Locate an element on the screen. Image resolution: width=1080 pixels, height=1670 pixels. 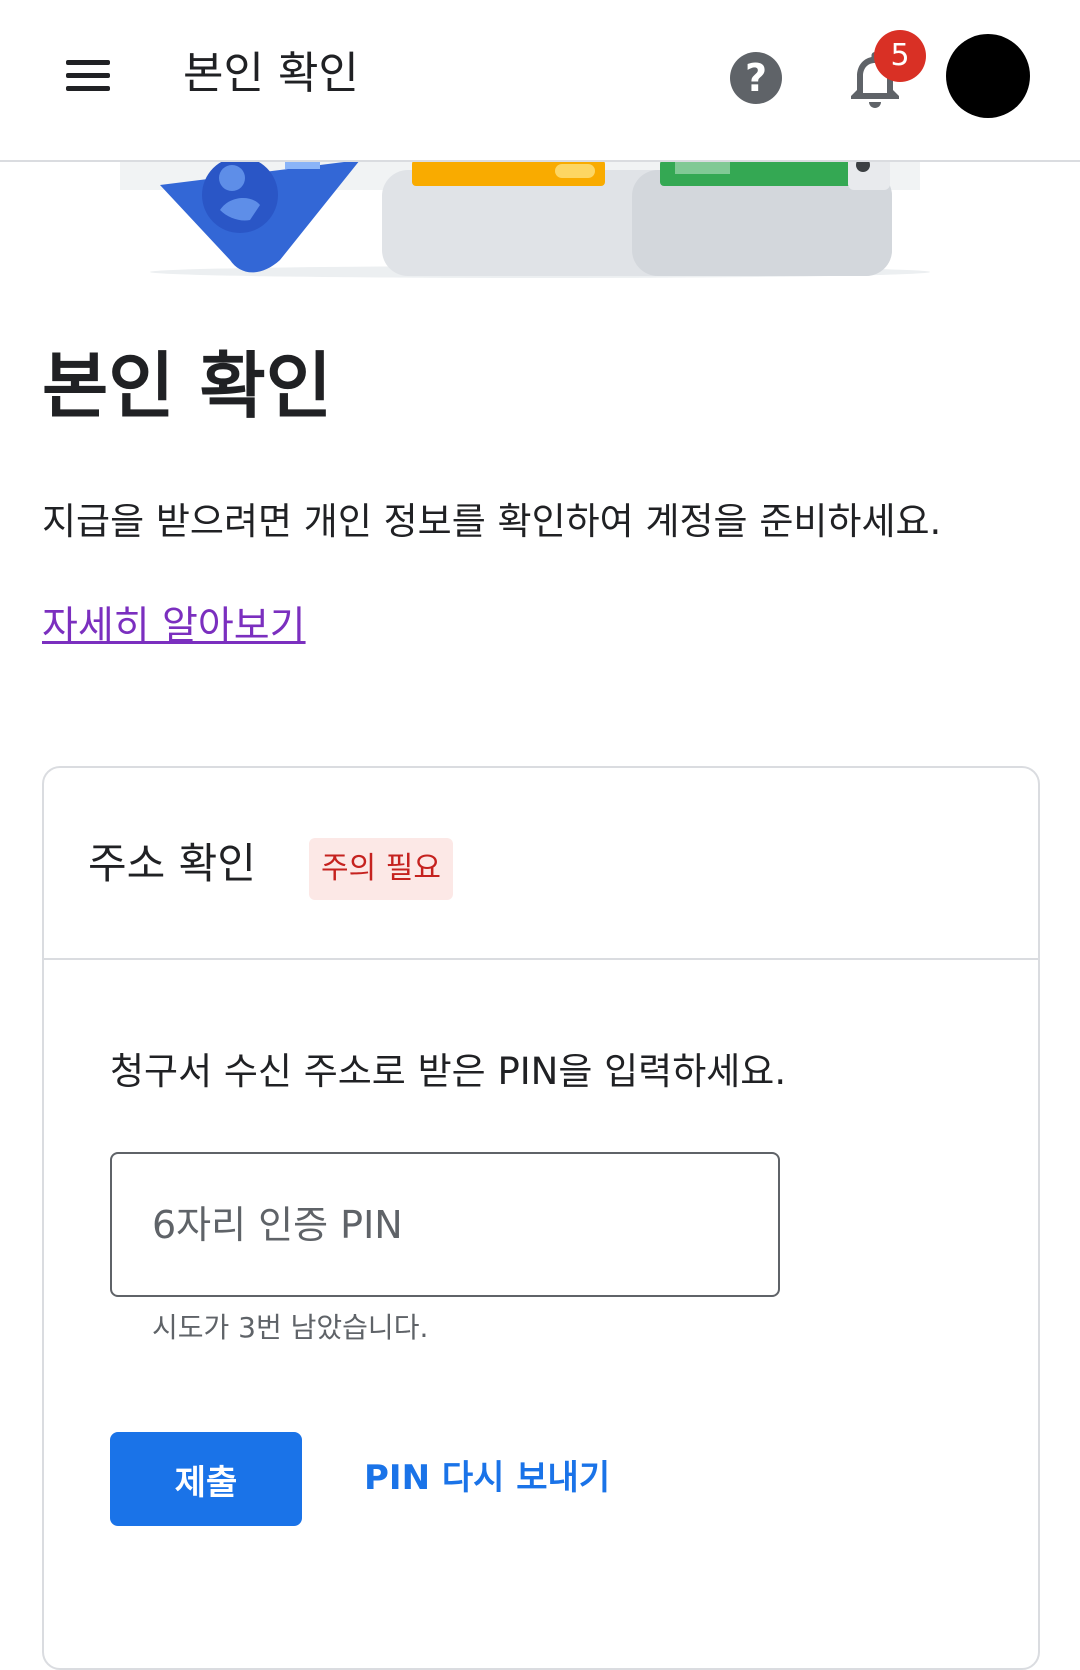
menu-icon is located at coordinates (88, 76).